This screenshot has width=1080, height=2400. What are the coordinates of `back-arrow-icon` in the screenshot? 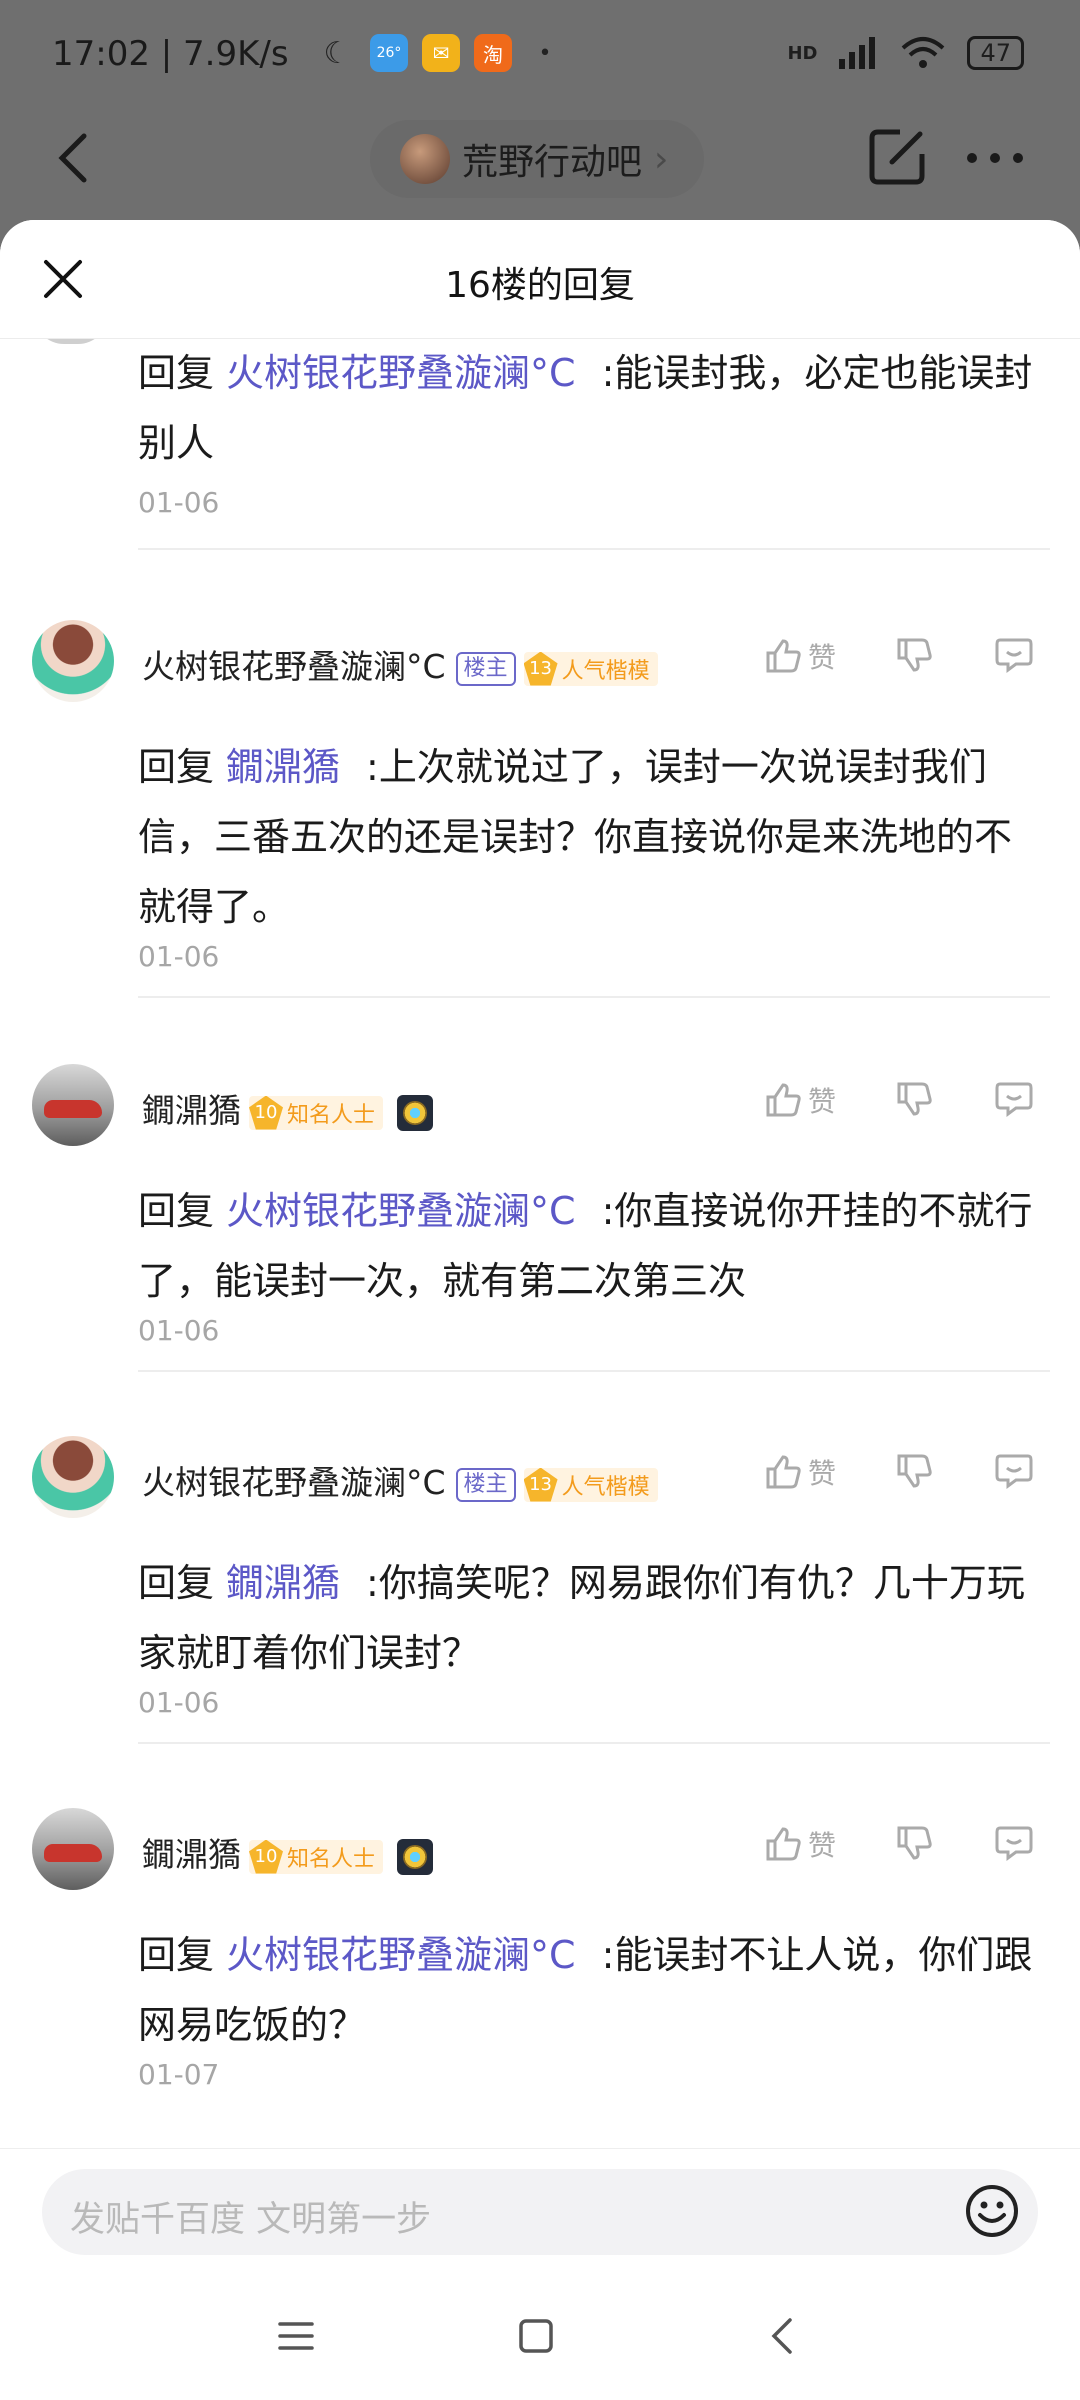 It's located at (76, 158).